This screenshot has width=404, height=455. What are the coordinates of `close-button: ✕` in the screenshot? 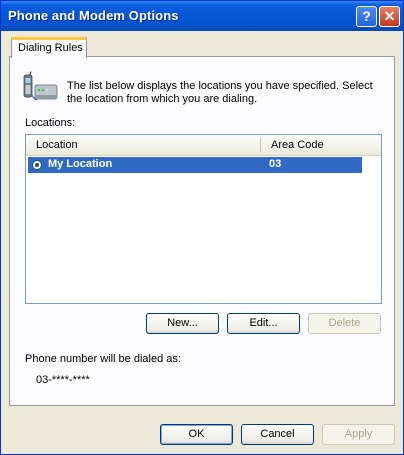 It's located at (389, 16).